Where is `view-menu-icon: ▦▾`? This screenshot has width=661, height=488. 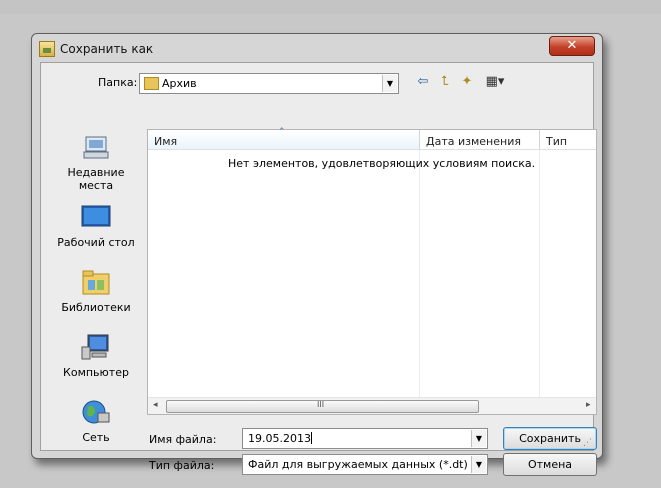 view-menu-icon: ▦▾ is located at coordinates (495, 82).